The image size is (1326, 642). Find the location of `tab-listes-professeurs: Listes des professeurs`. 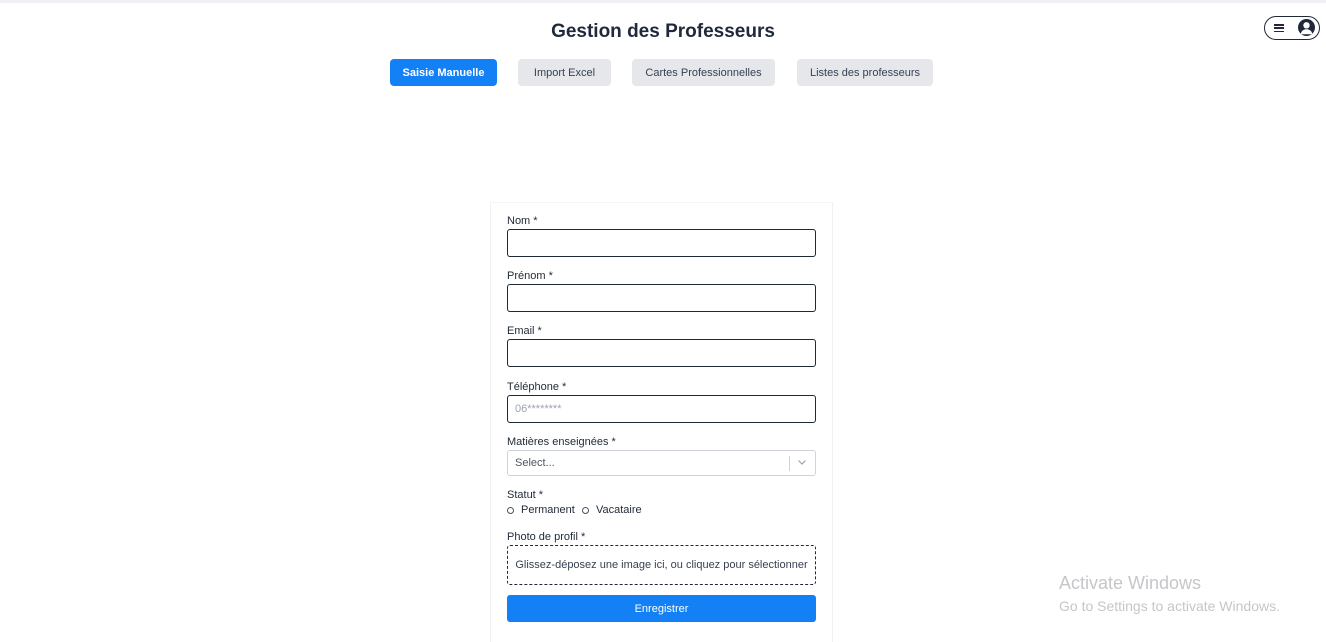

tab-listes-professeurs: Listes des professeurs is located at coordinates (865, 72).